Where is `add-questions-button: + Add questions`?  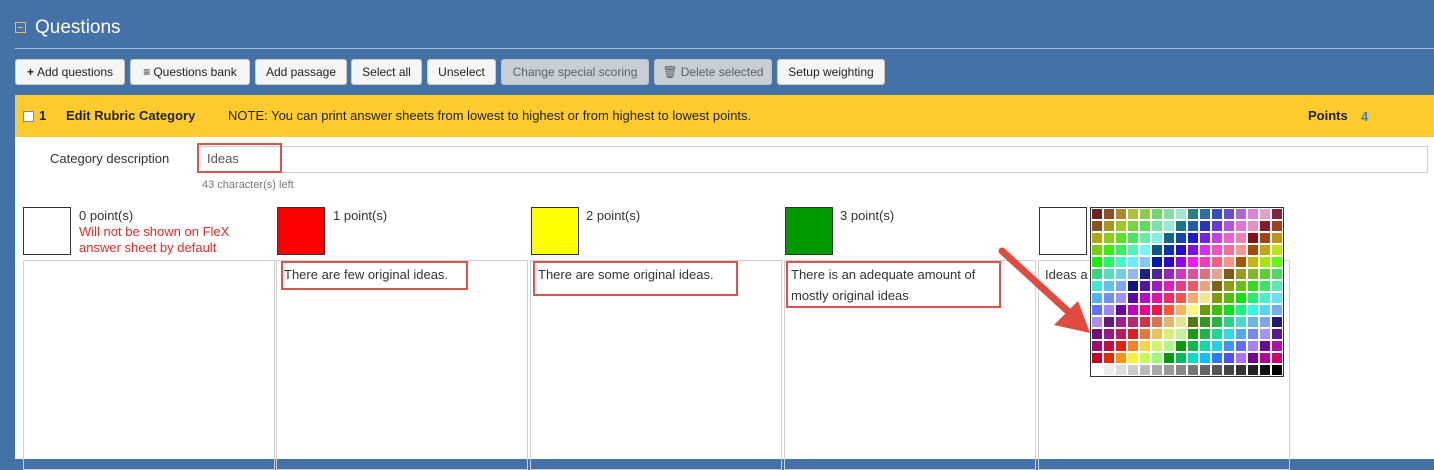
add-questions-button: + Add questions is located at coordinates (70, 72).